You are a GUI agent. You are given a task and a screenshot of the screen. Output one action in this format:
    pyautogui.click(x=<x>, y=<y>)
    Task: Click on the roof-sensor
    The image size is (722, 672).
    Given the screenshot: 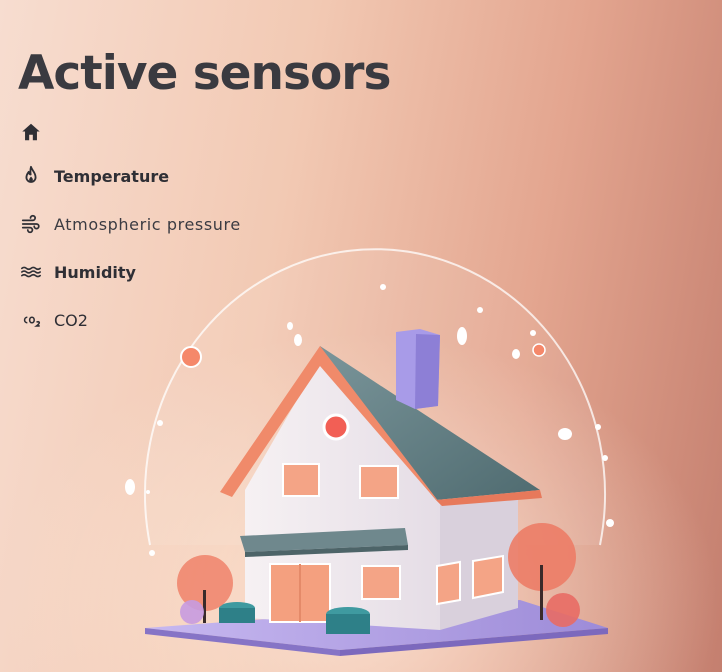 What is the action you would take?
    pyautogui.click(x=336, y=427)
    